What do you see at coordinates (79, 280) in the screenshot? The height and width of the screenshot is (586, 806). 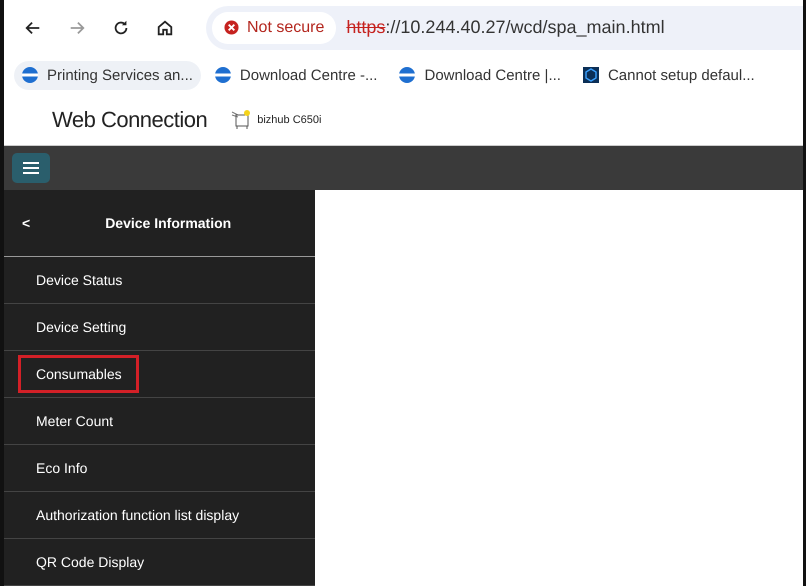 I see `sidebar-item: Device Status` at bounding box center [79, 280].